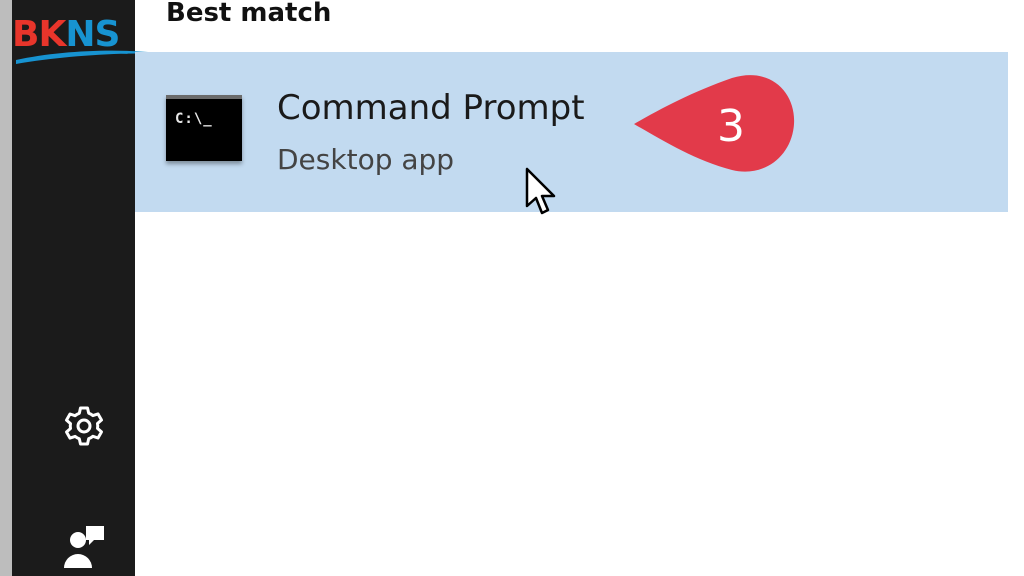 This screenshot has height=576, width=1024. I want to click on settings-button, so click(84, 426).